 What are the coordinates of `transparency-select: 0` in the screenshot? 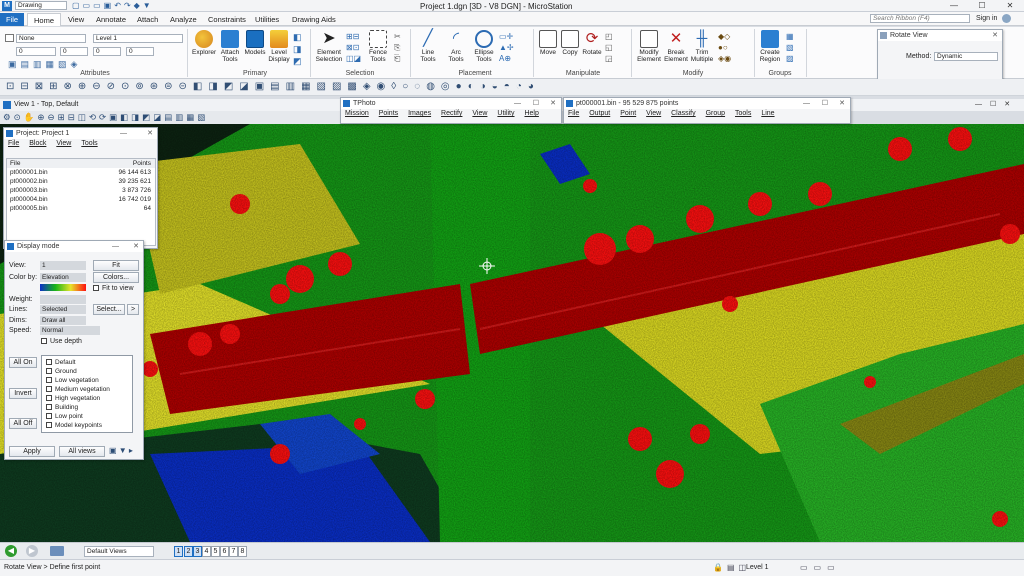 It's located at (140, 51).